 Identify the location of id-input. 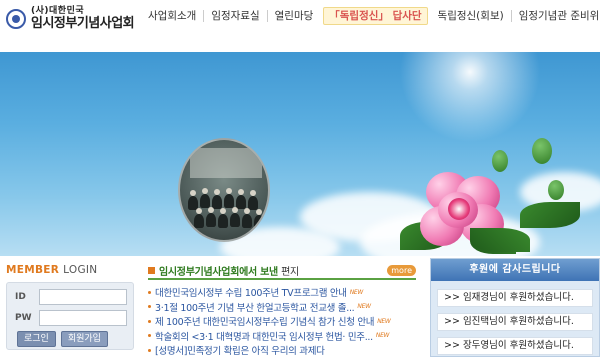
(83, 297).